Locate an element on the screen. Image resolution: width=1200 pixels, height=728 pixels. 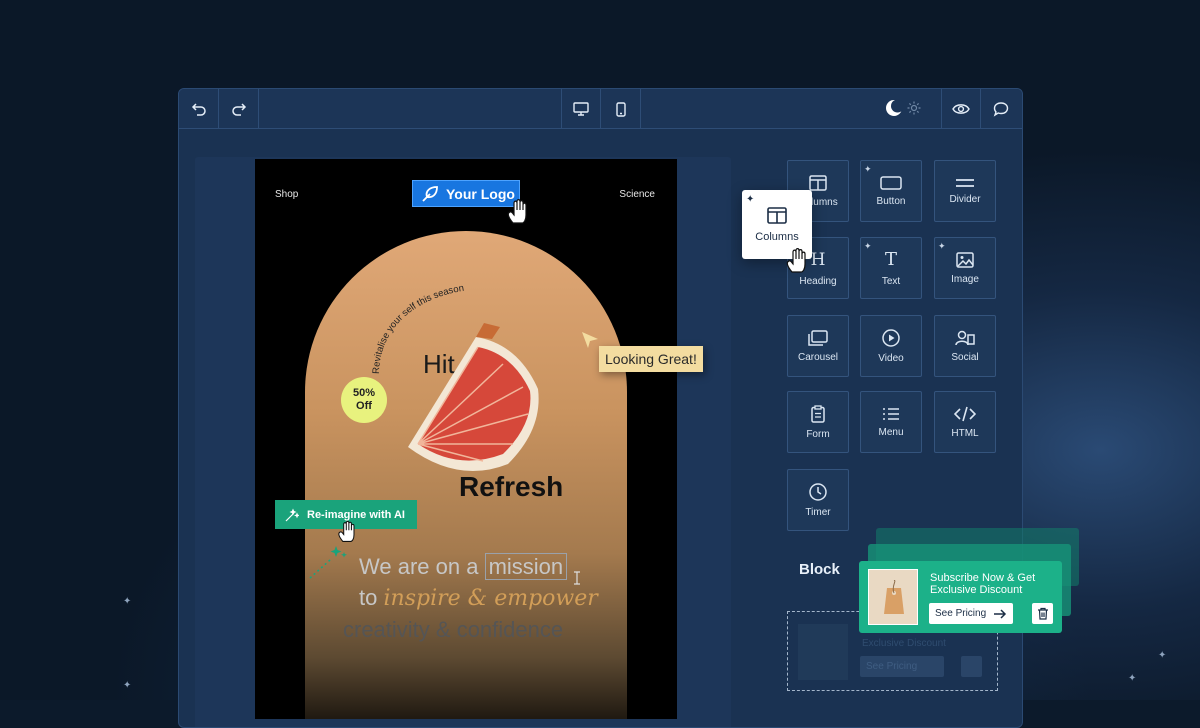
moon-icon is located at coordinates (894, 107).